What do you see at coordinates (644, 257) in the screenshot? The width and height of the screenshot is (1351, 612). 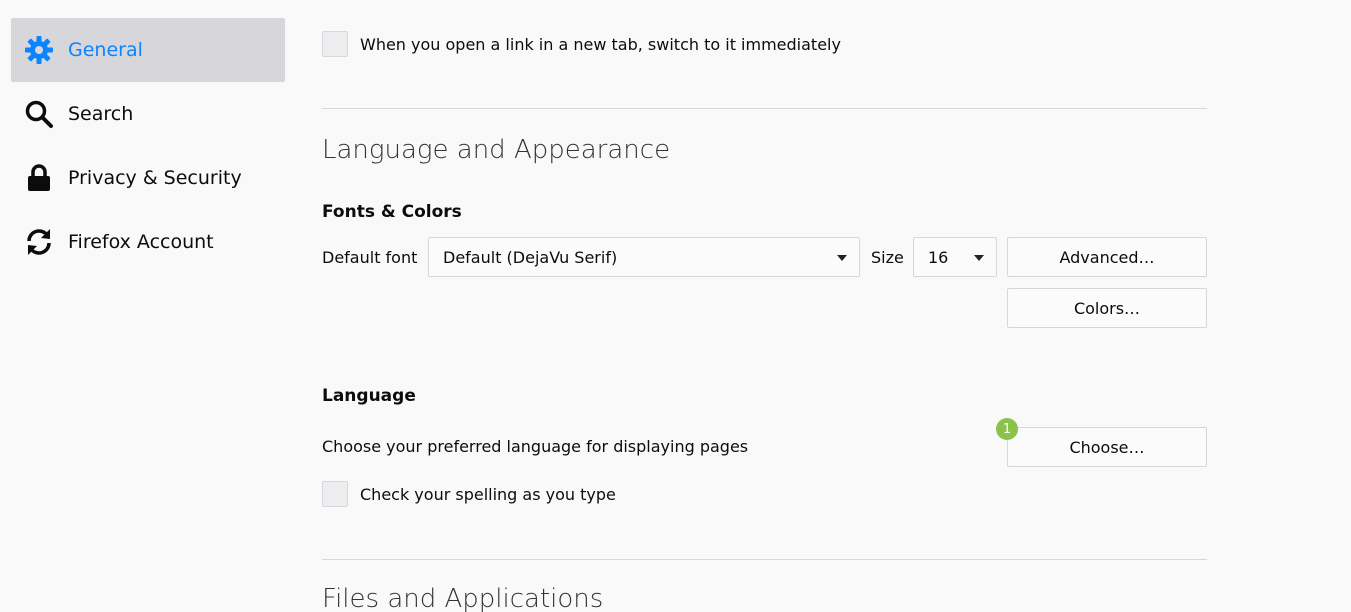 I see `default-font-select: Default (DejaVu Serif)` at bounding box center [644, 257].